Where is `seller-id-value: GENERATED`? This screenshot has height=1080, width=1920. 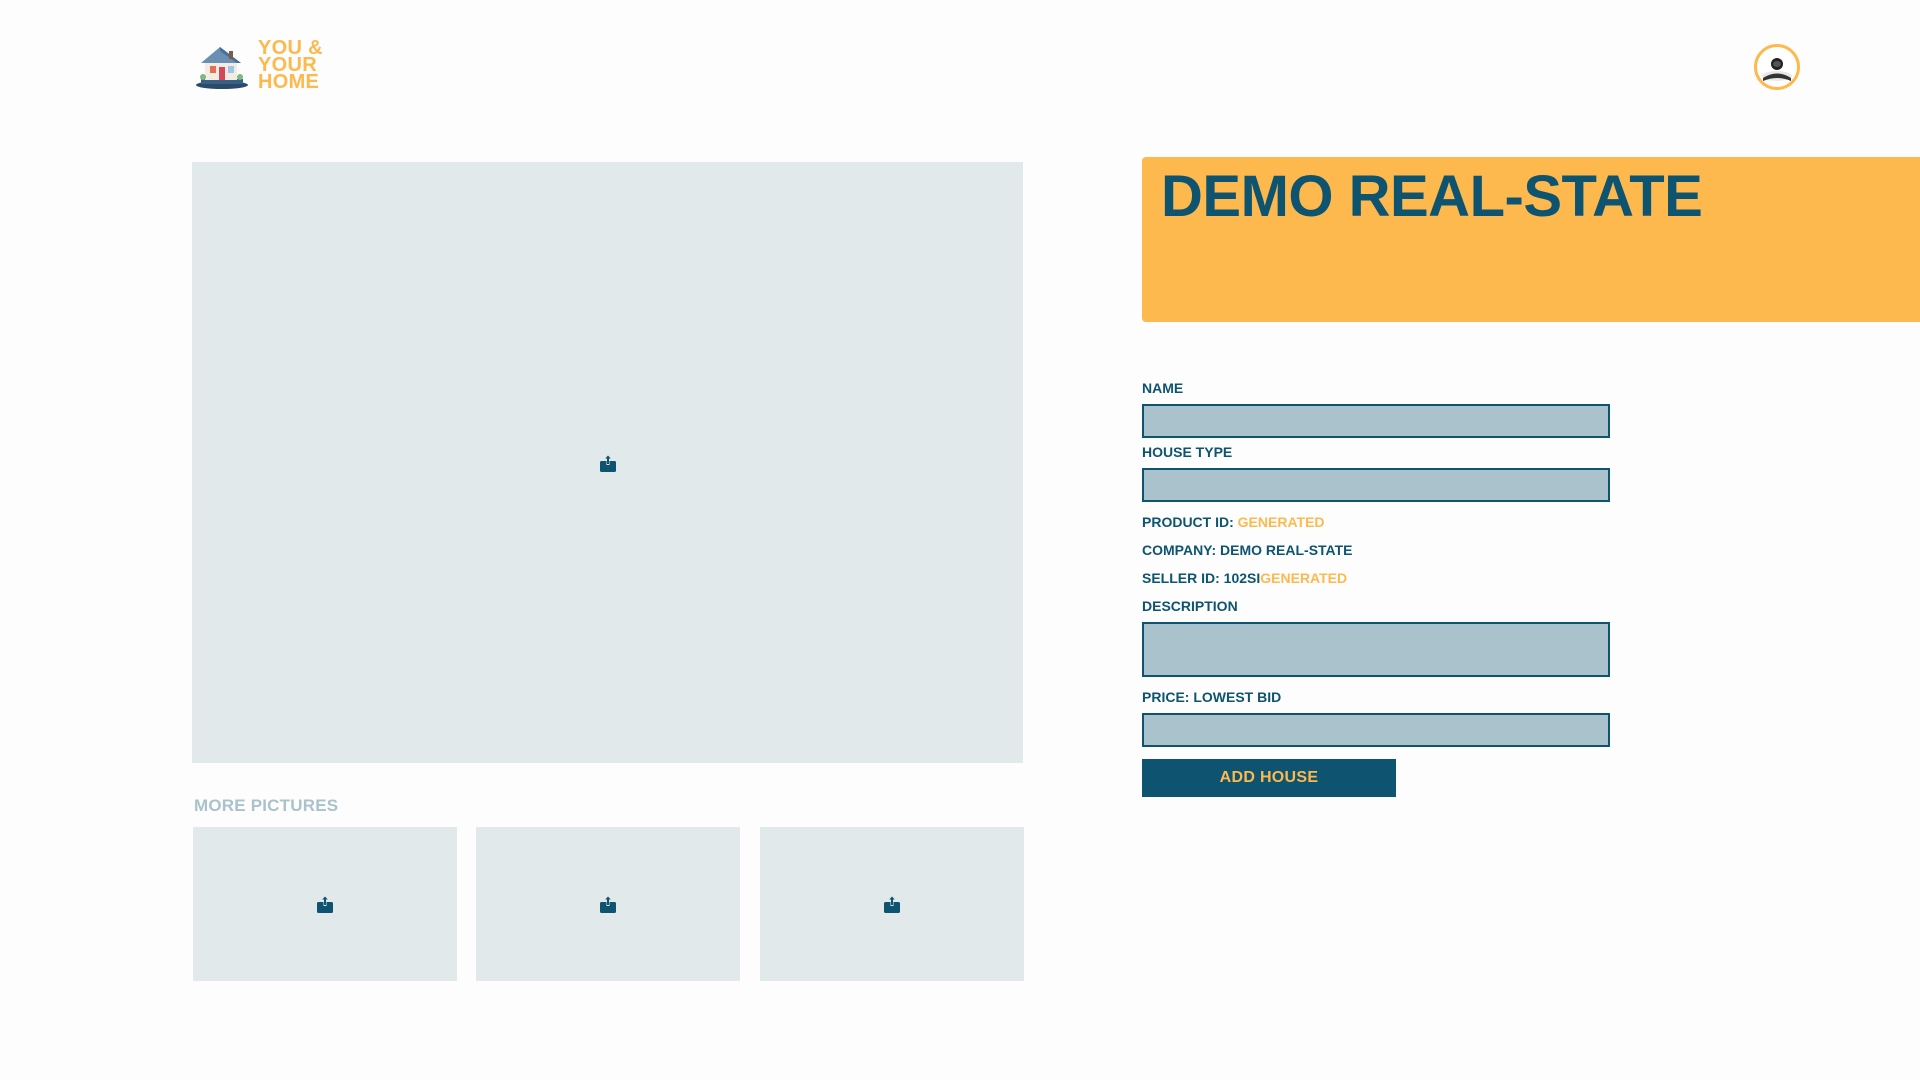 seller-id-value: GENERATED is located at coordinates (1304, 578).